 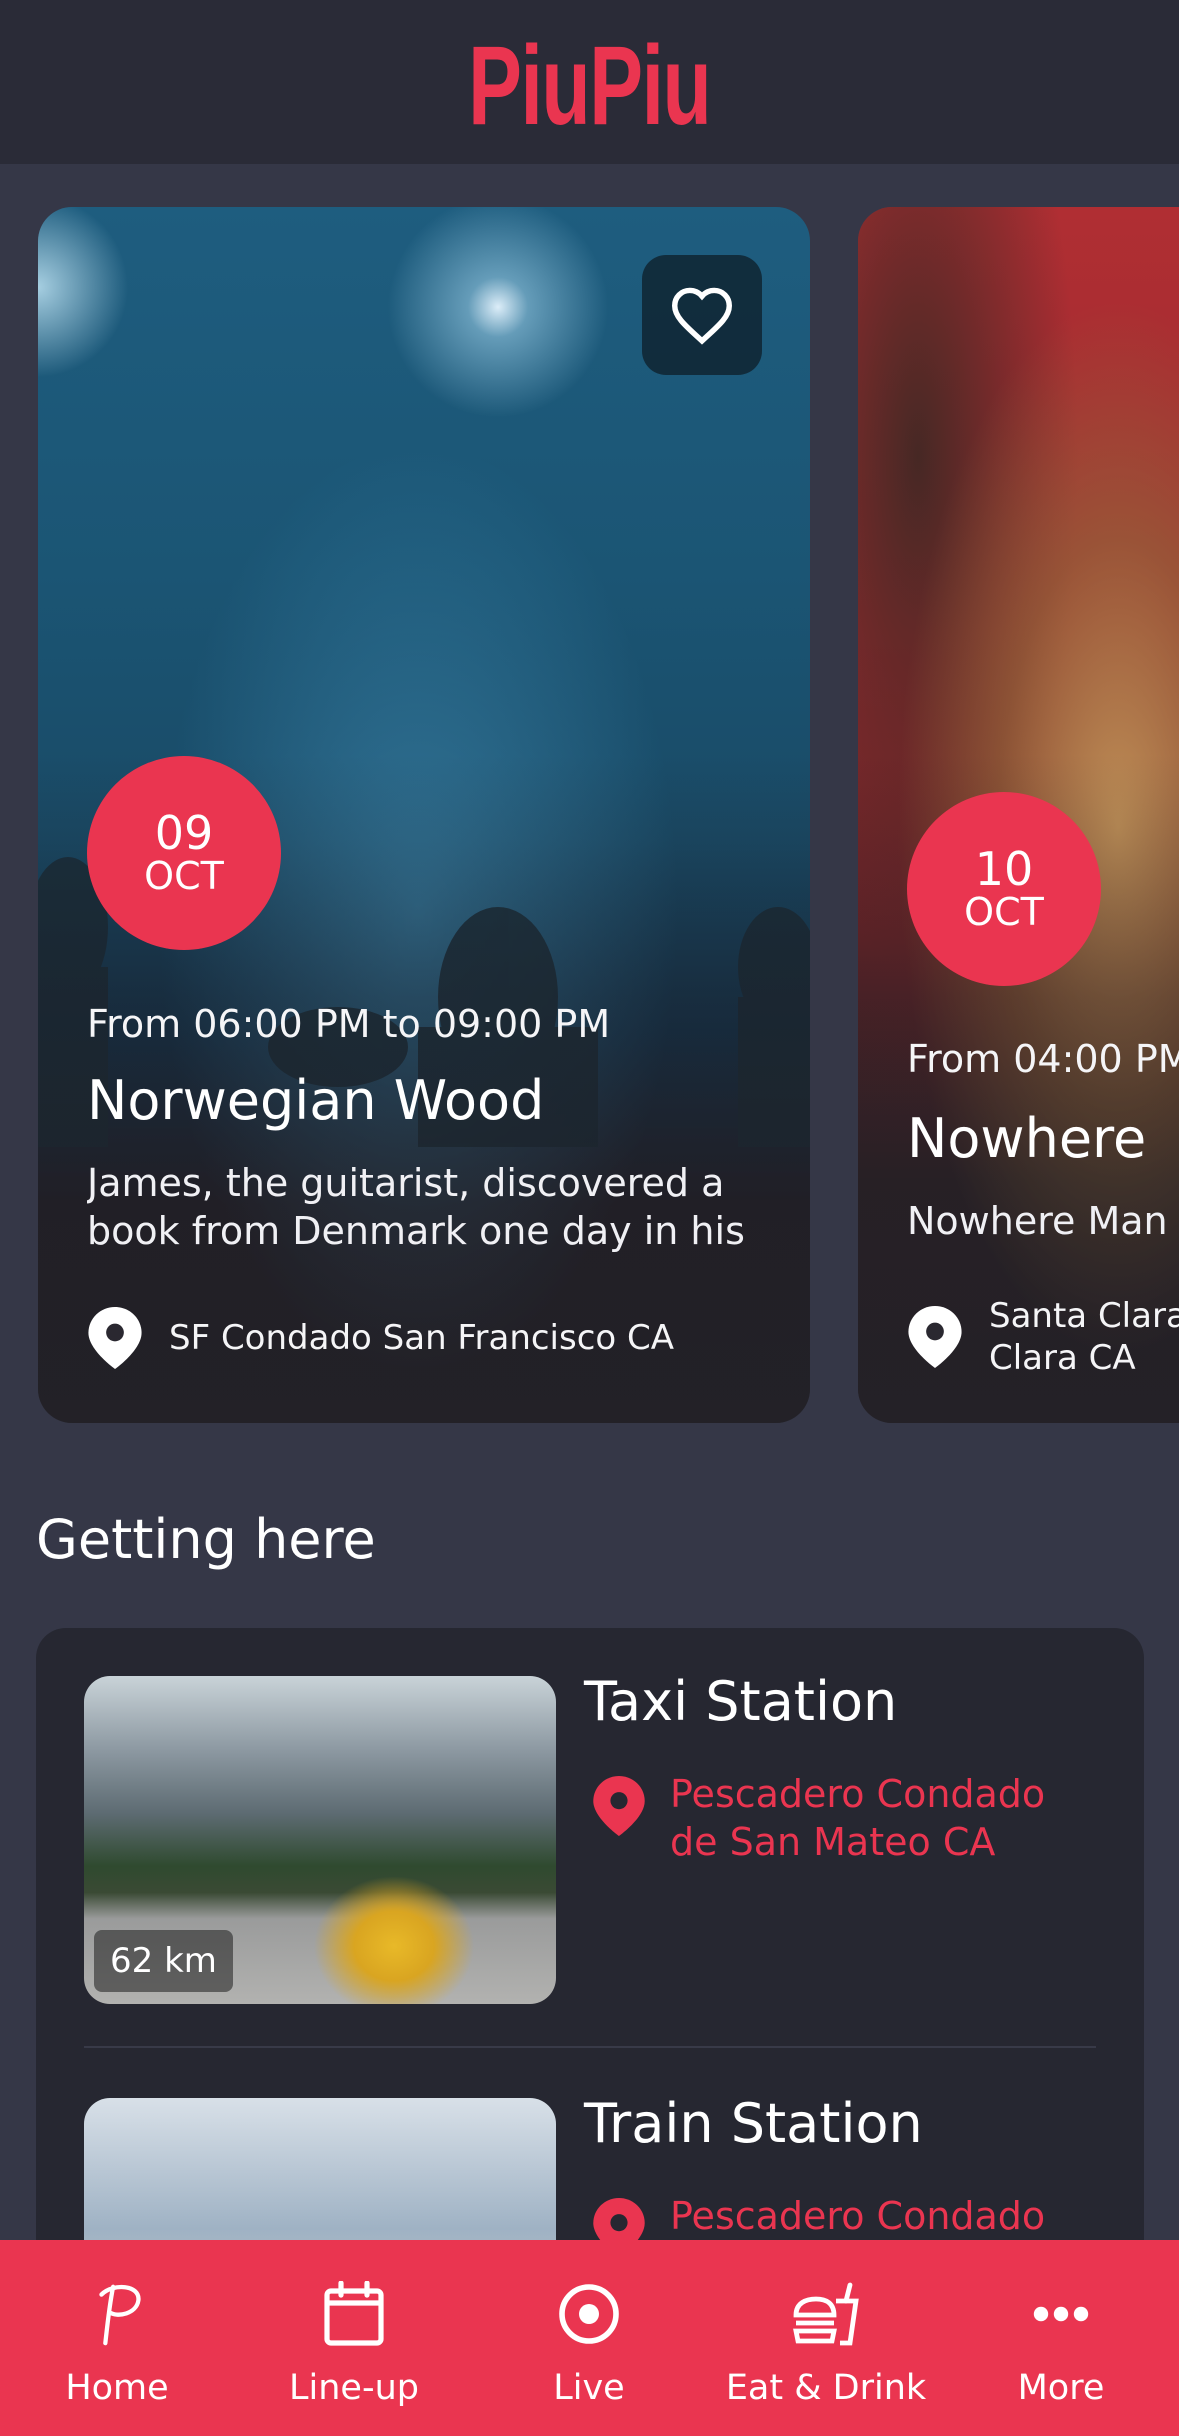 I want to click on event-location-text: Santa Clara Clara CA, so click(x=1084, y=1337).